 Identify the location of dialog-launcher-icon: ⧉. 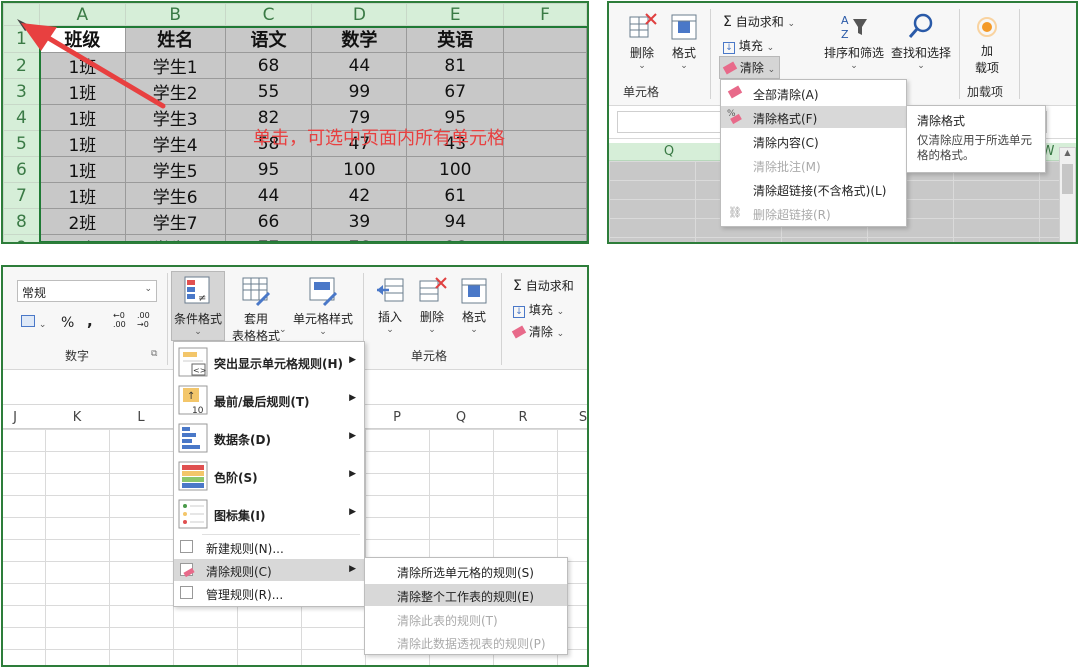
(154, 354).